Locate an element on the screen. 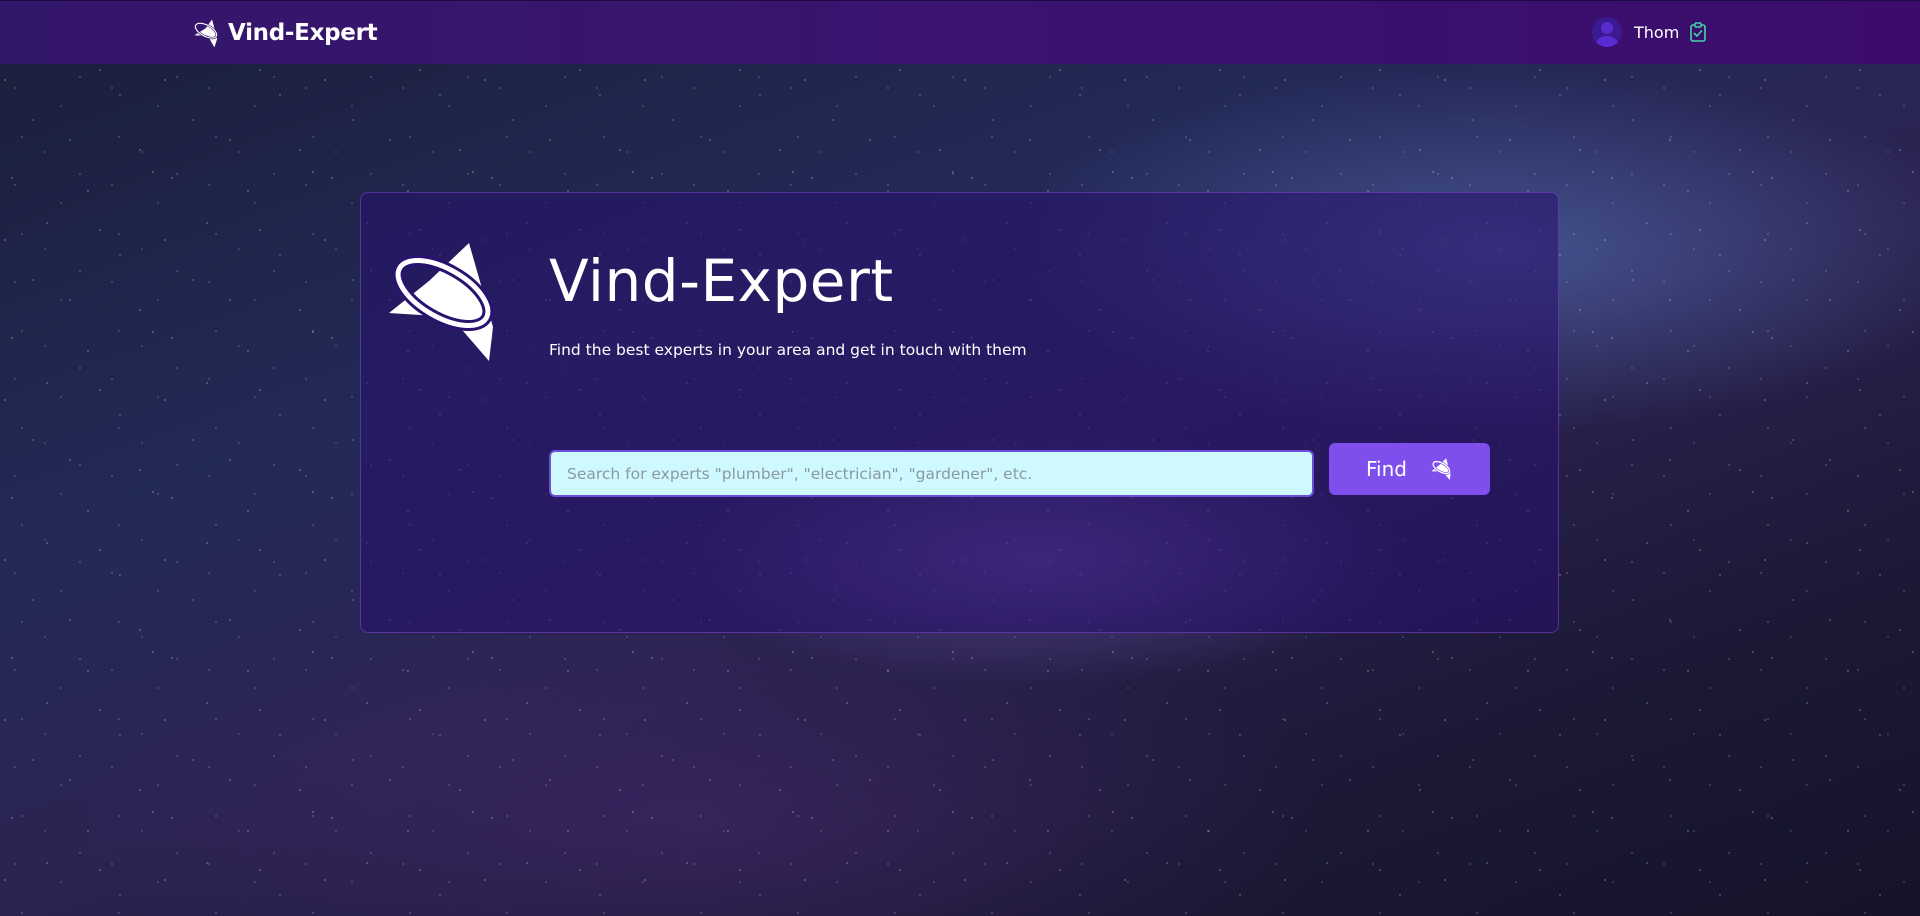 The width and height of the screenshot is (1920, 916). clipboard-check-icon is located at coordinates (1698, 32).